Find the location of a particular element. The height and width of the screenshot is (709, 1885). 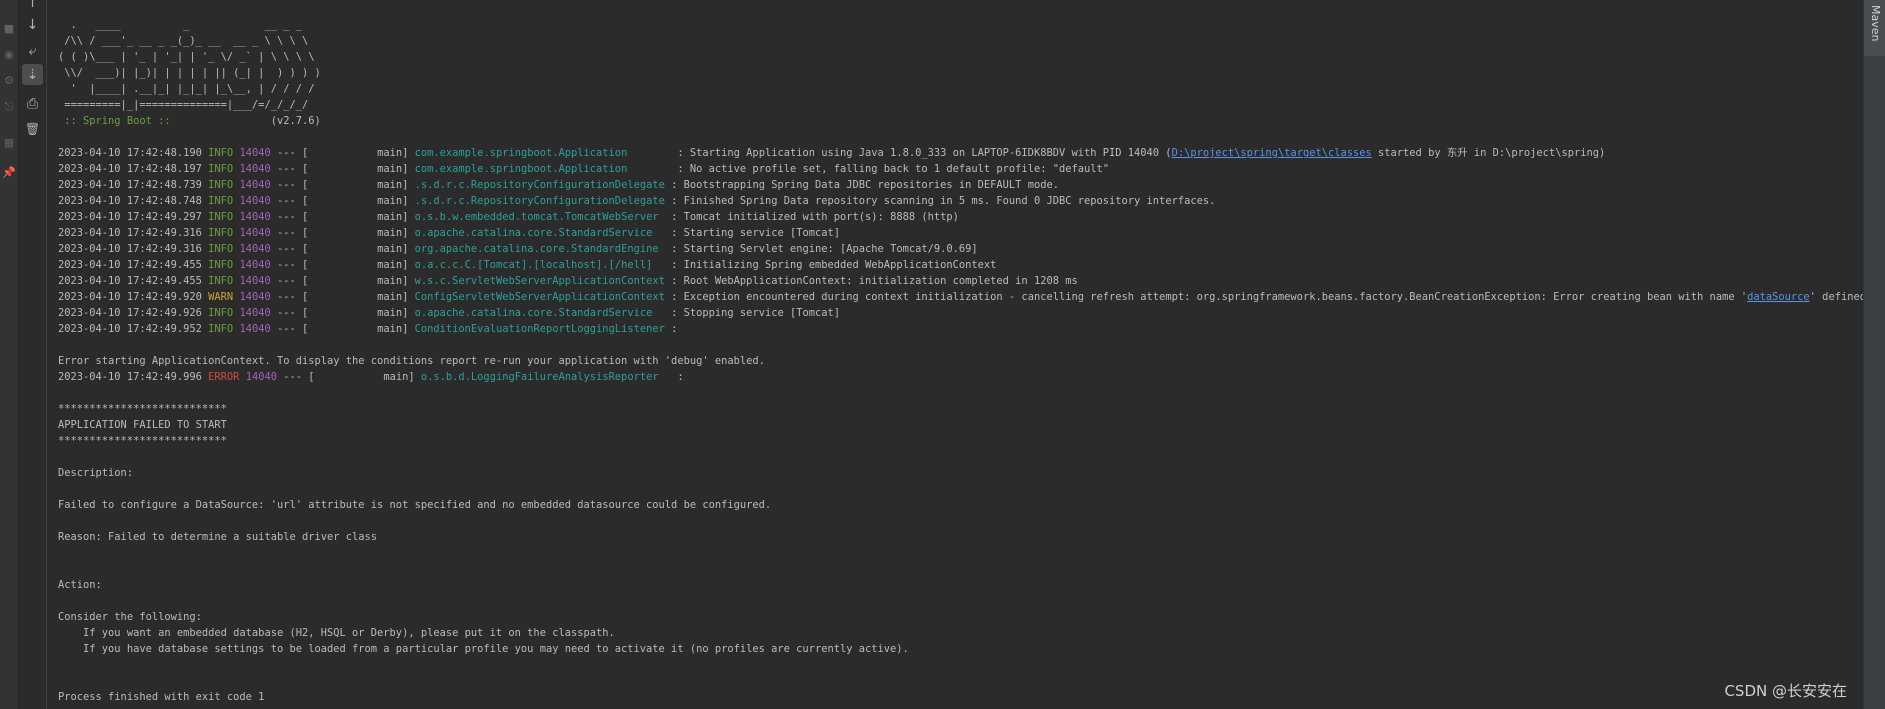

stop-icon: ■ is located at coordinates (9, 29).